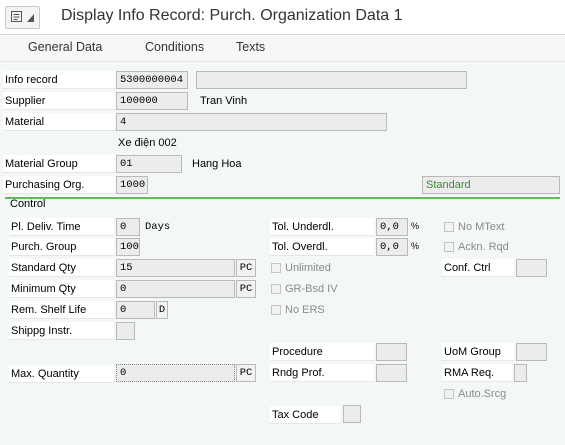 The width and height of the screenshot is (565, 445). I want to click on minimum-qty-unit: PC, so click(246, 289).